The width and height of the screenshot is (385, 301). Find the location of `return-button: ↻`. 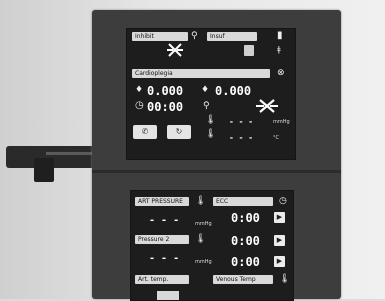

return-button: ↻ is located at coordinates (179, 132).